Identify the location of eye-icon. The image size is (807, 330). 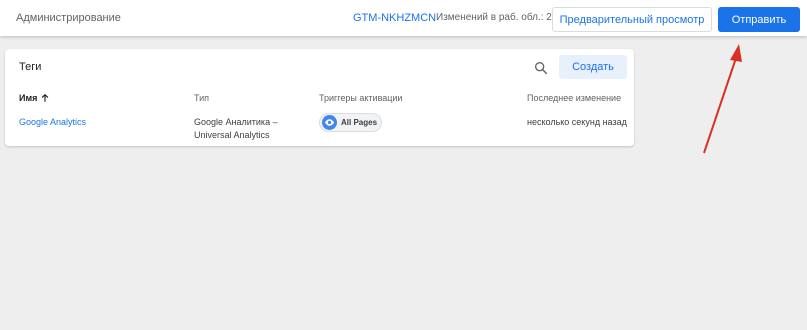
(329, 122).